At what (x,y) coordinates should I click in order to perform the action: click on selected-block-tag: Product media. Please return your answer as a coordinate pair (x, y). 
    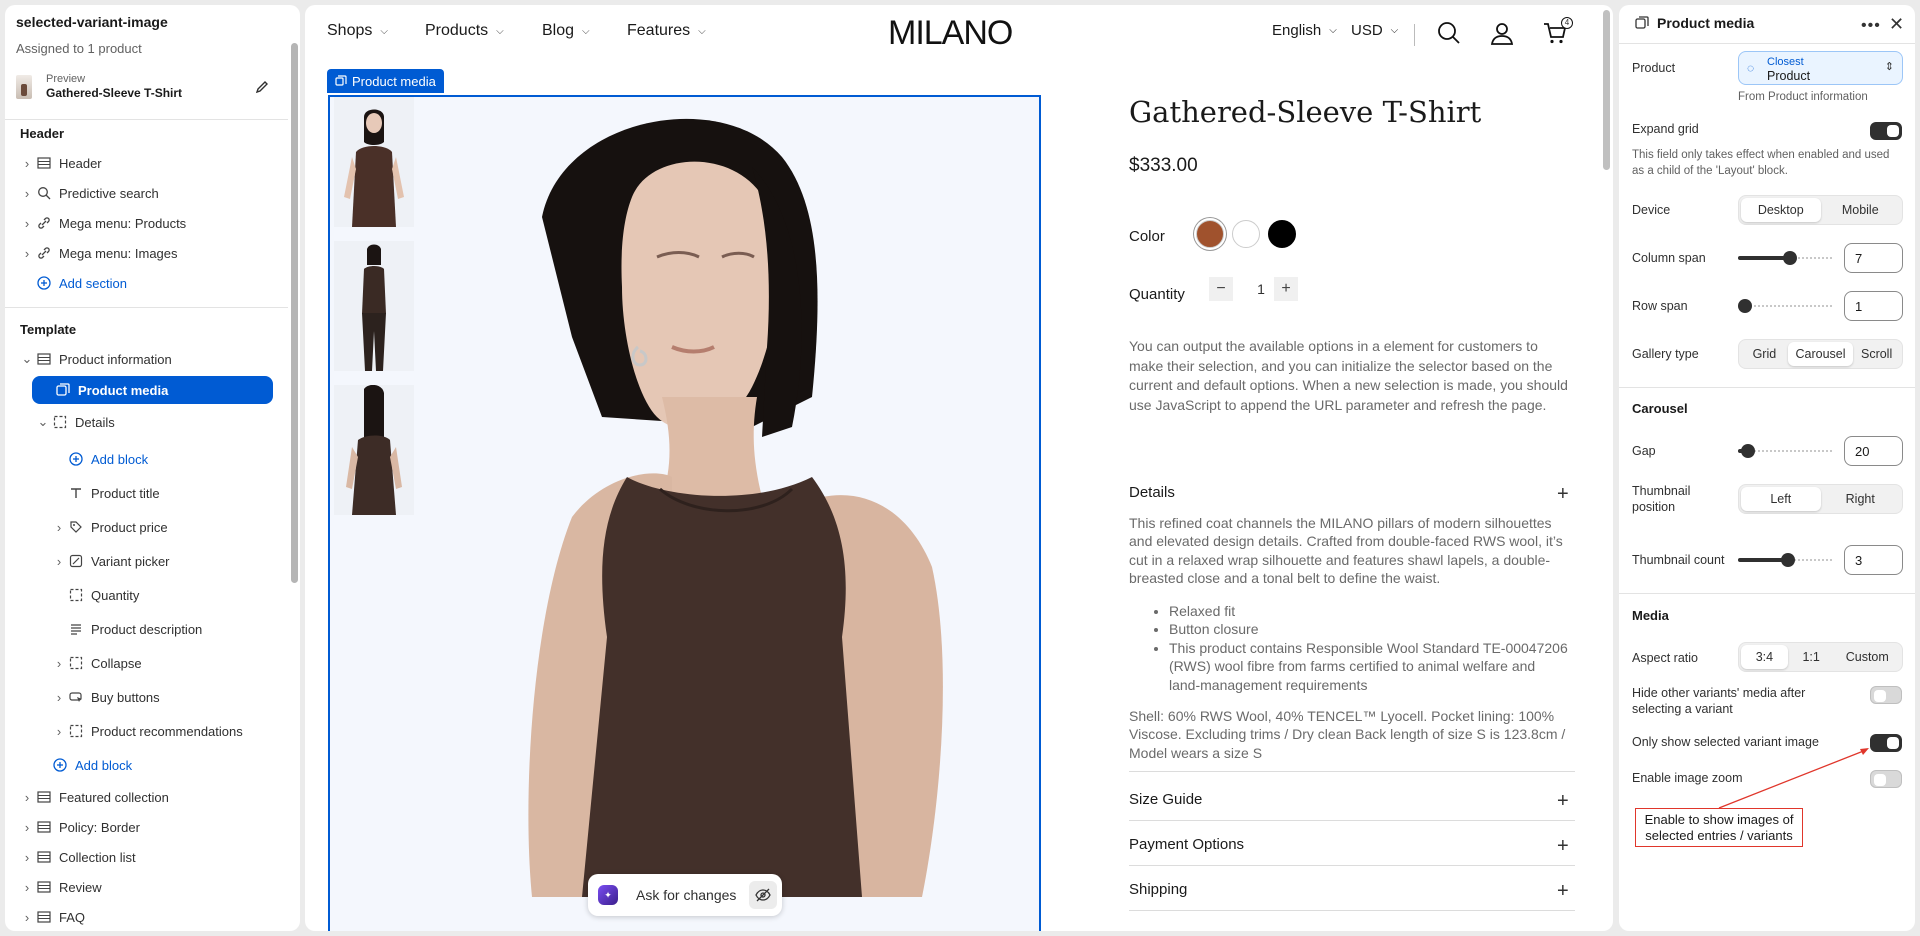
    Looking at the image, I should click on (385, 81).